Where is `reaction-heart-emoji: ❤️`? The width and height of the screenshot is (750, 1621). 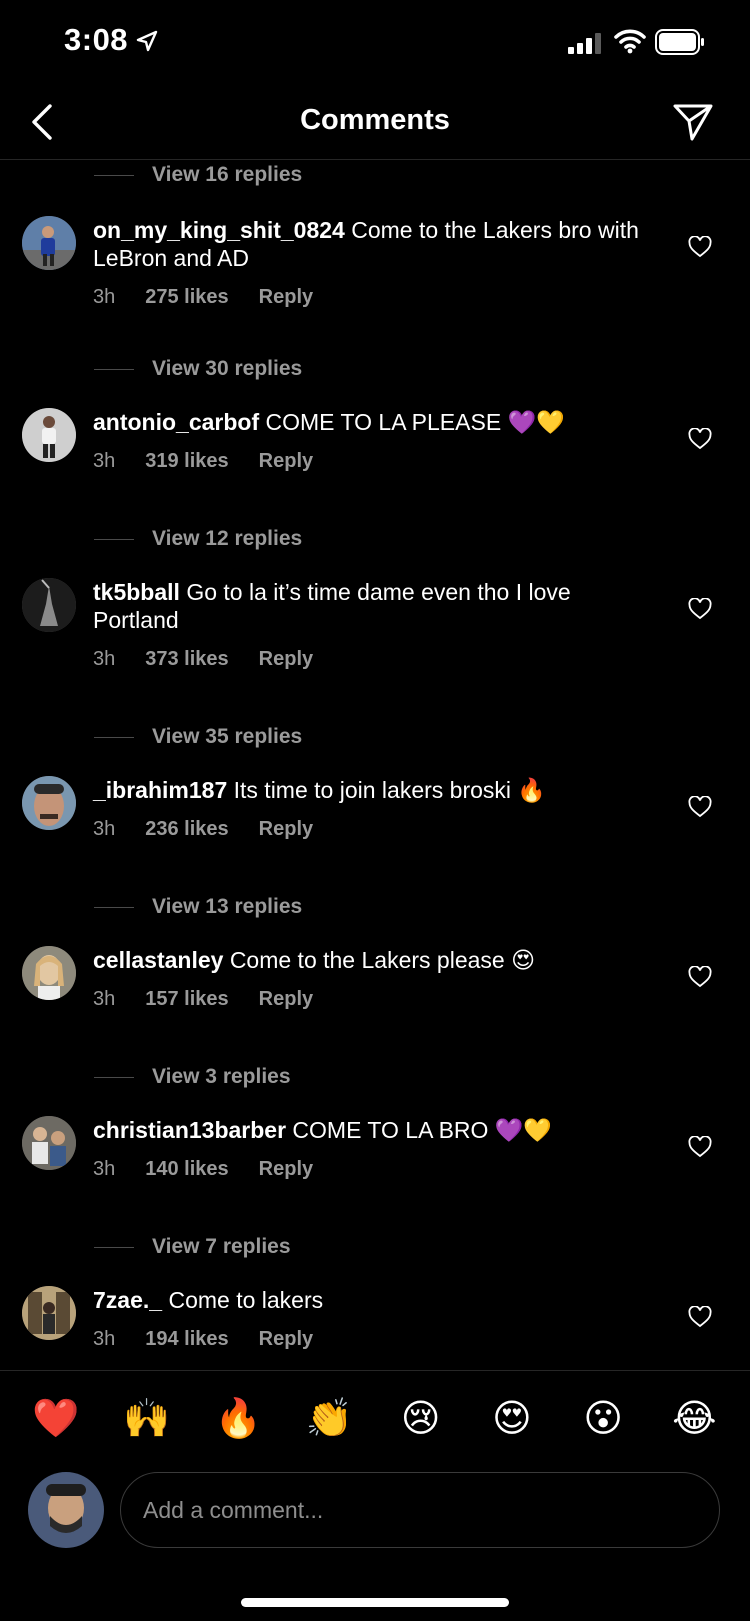
reaction-heart-emoji: ❤️ is located at coordinates (56, 1419).